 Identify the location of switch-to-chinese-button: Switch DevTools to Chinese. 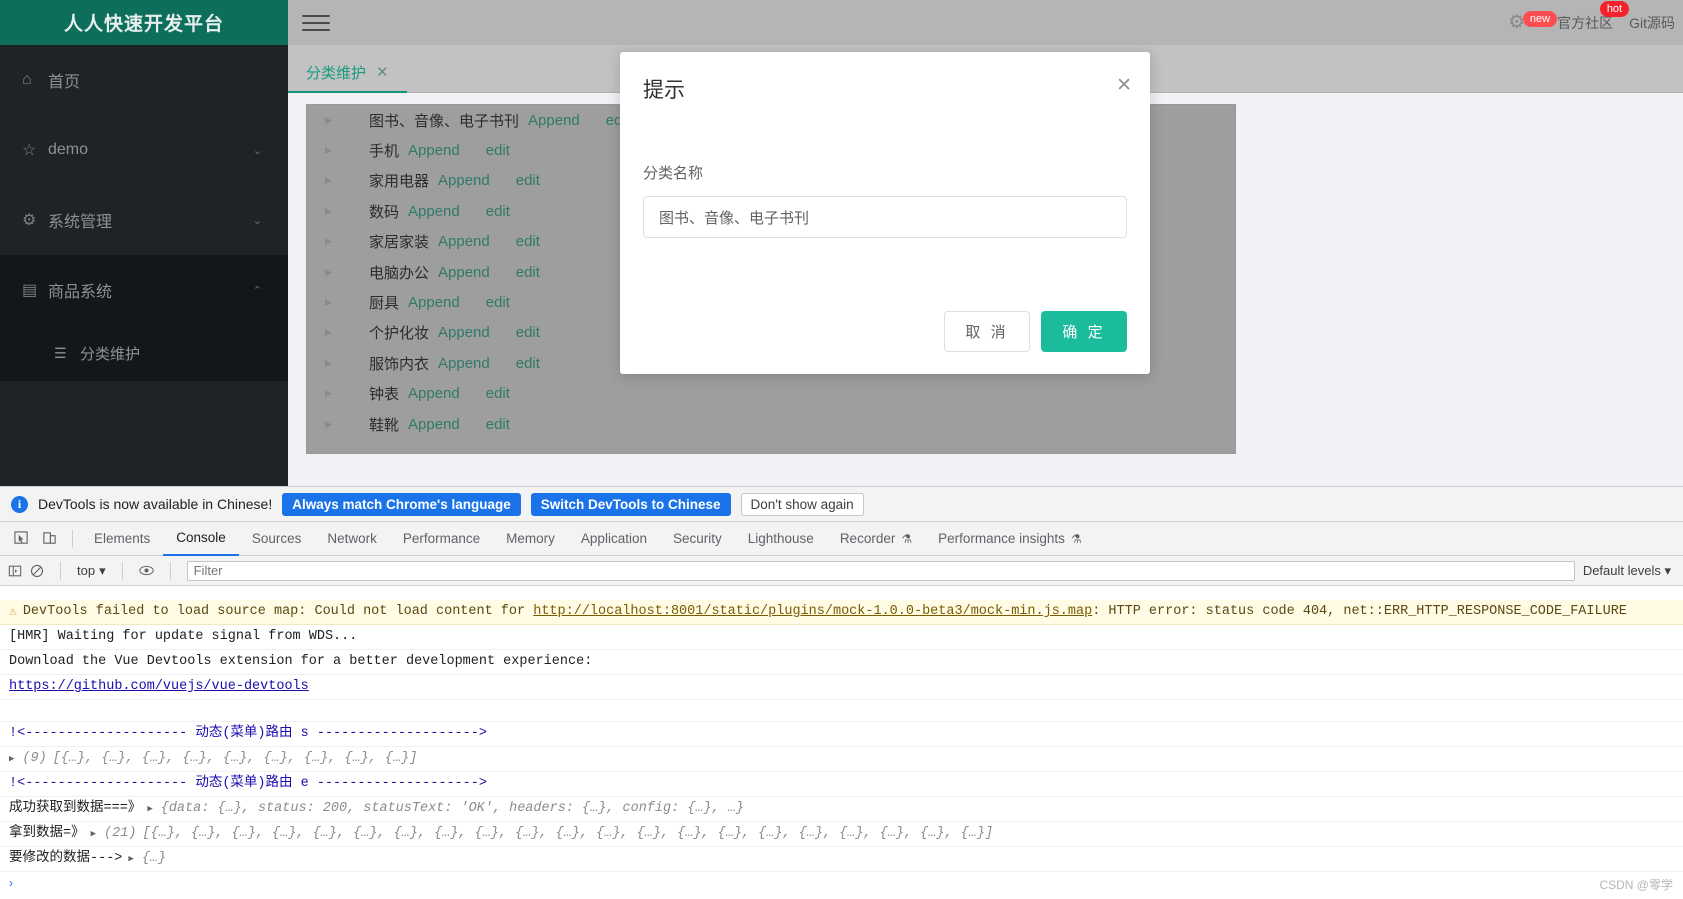
(630, 504).